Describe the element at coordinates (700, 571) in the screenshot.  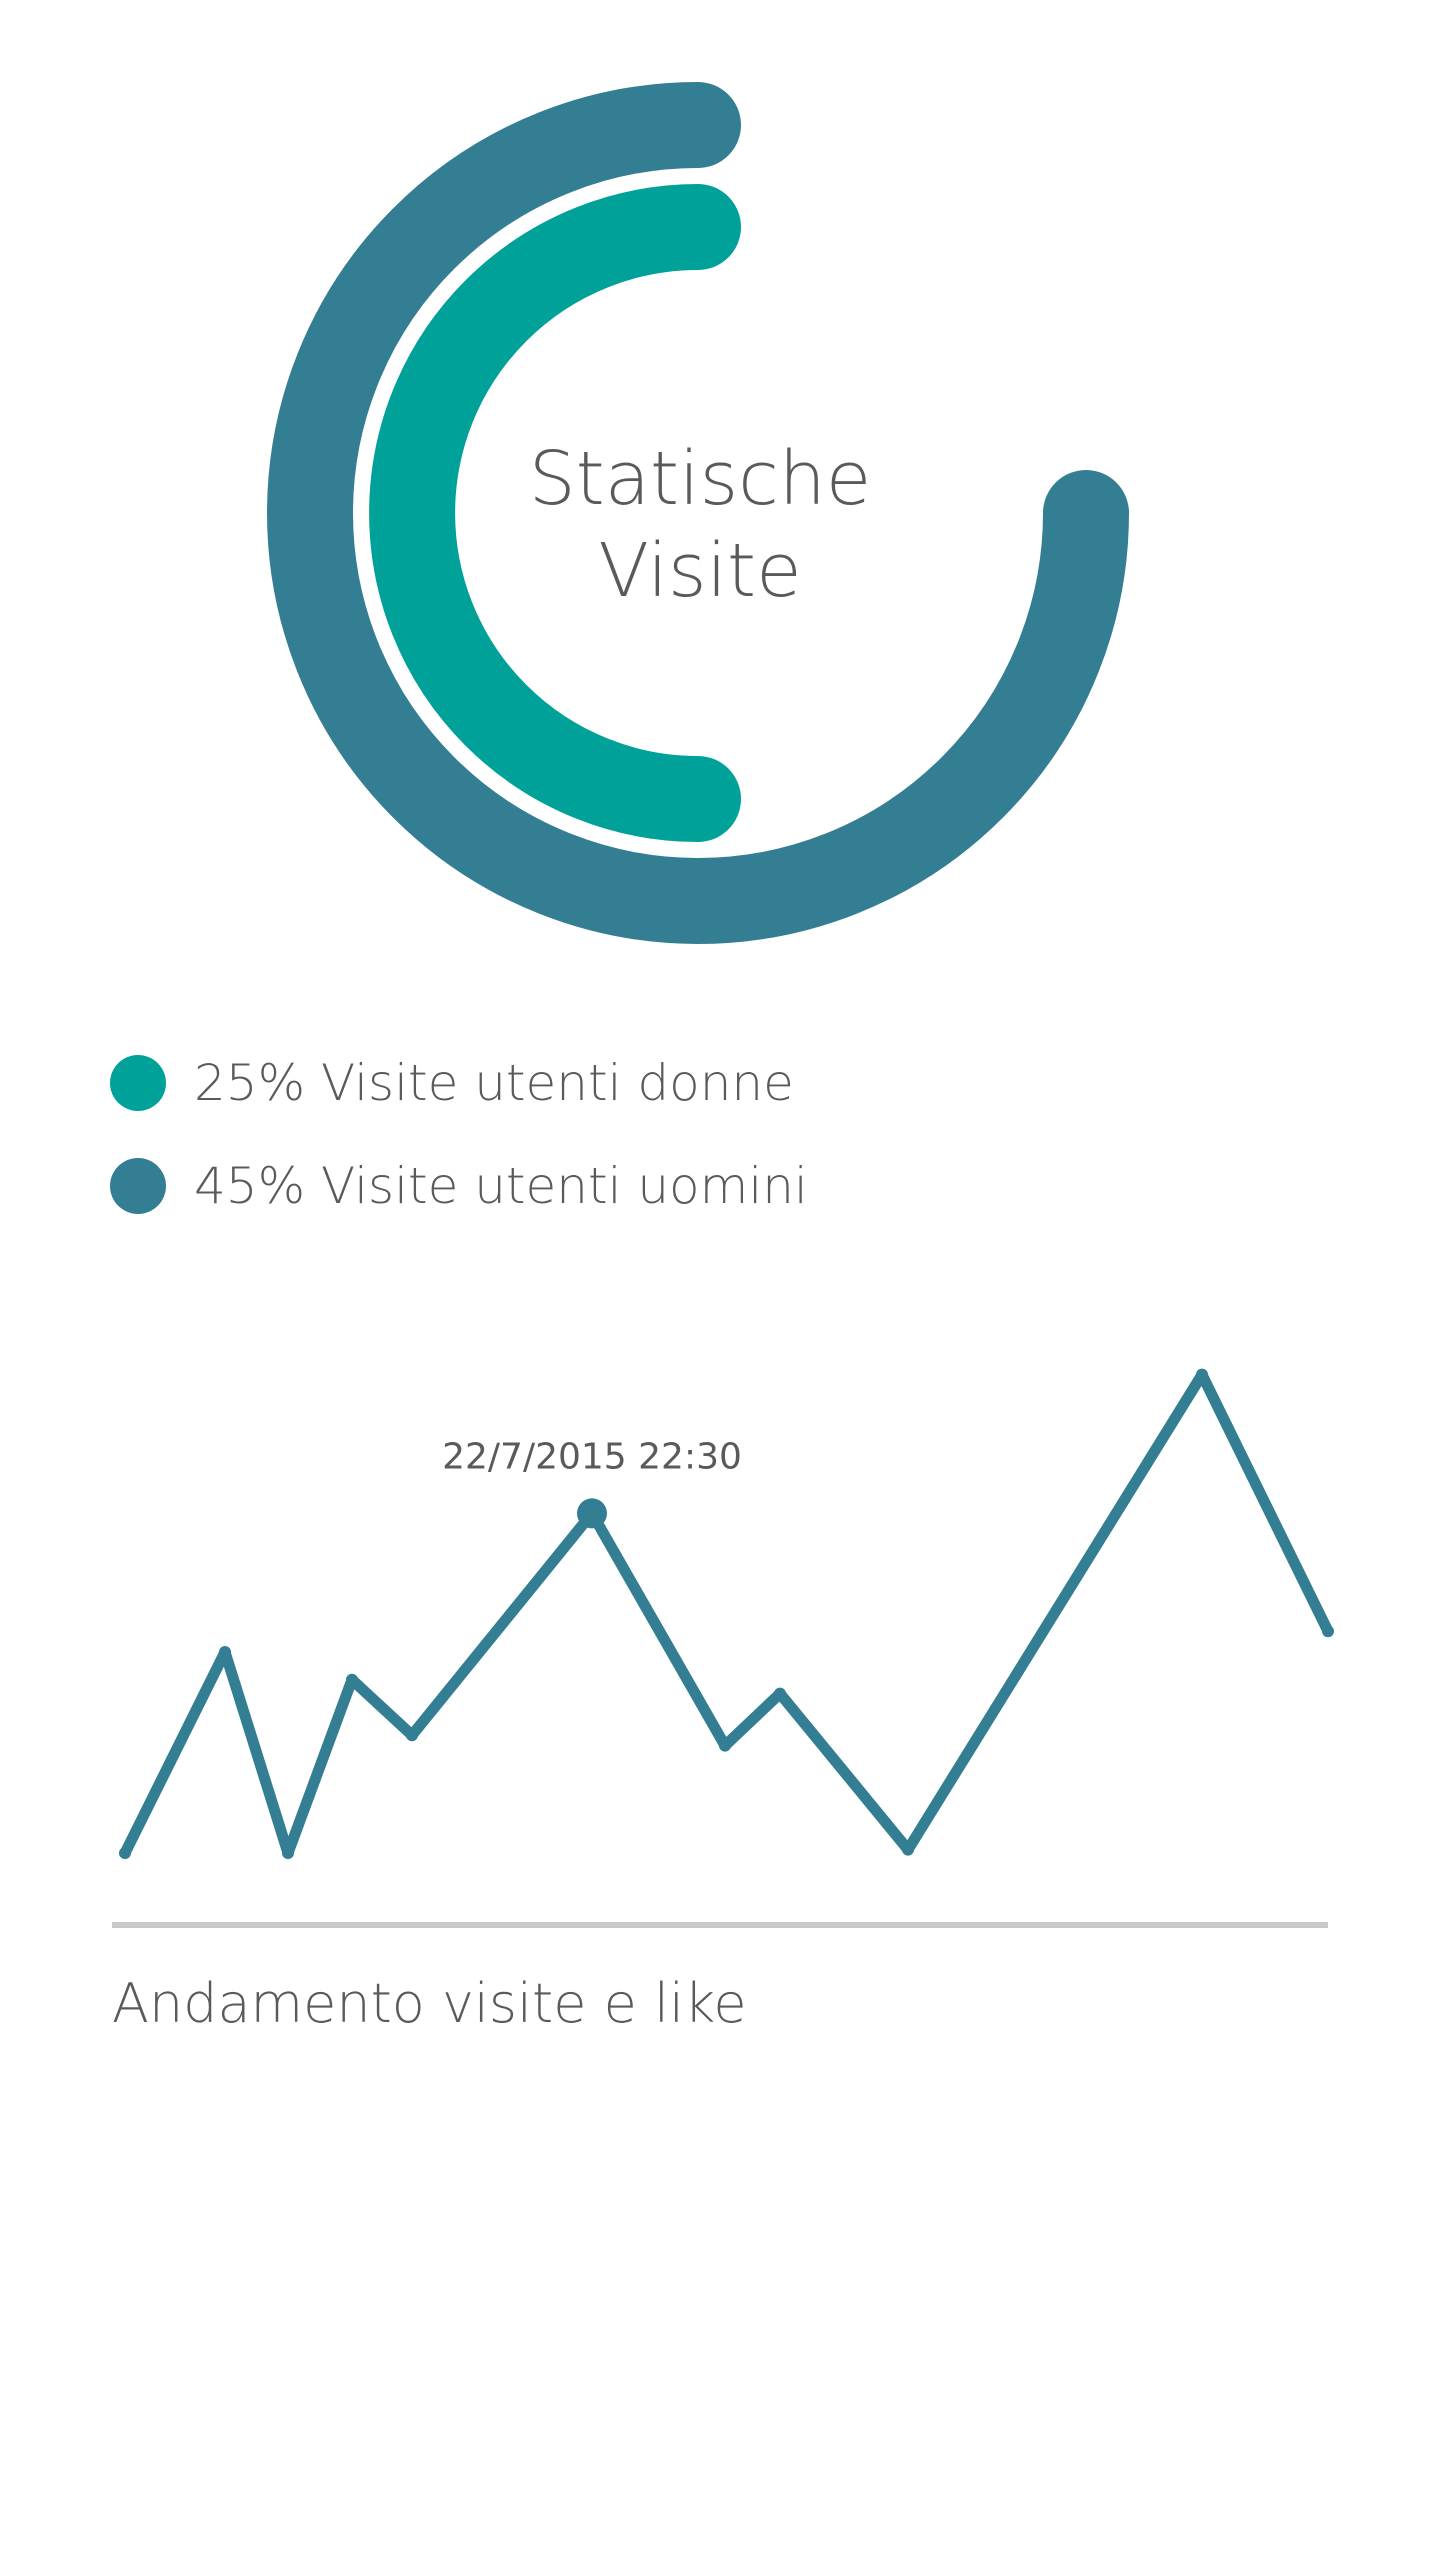
I see `chart-title-line2: Visite` at that location.